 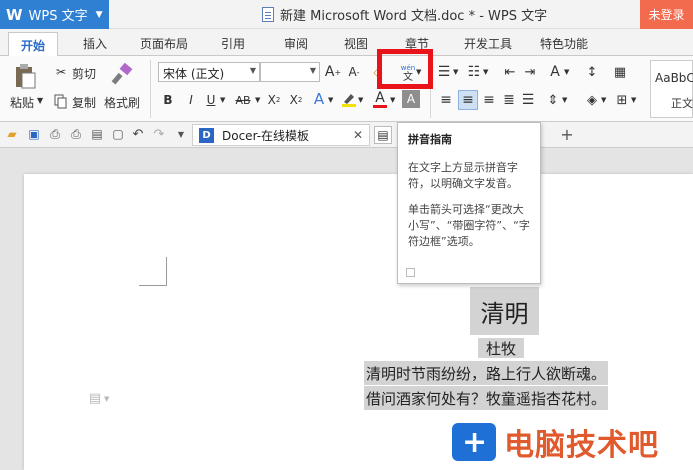 I want to click on style-gallery: AaBbC 正文, so click(x=671, y=89).